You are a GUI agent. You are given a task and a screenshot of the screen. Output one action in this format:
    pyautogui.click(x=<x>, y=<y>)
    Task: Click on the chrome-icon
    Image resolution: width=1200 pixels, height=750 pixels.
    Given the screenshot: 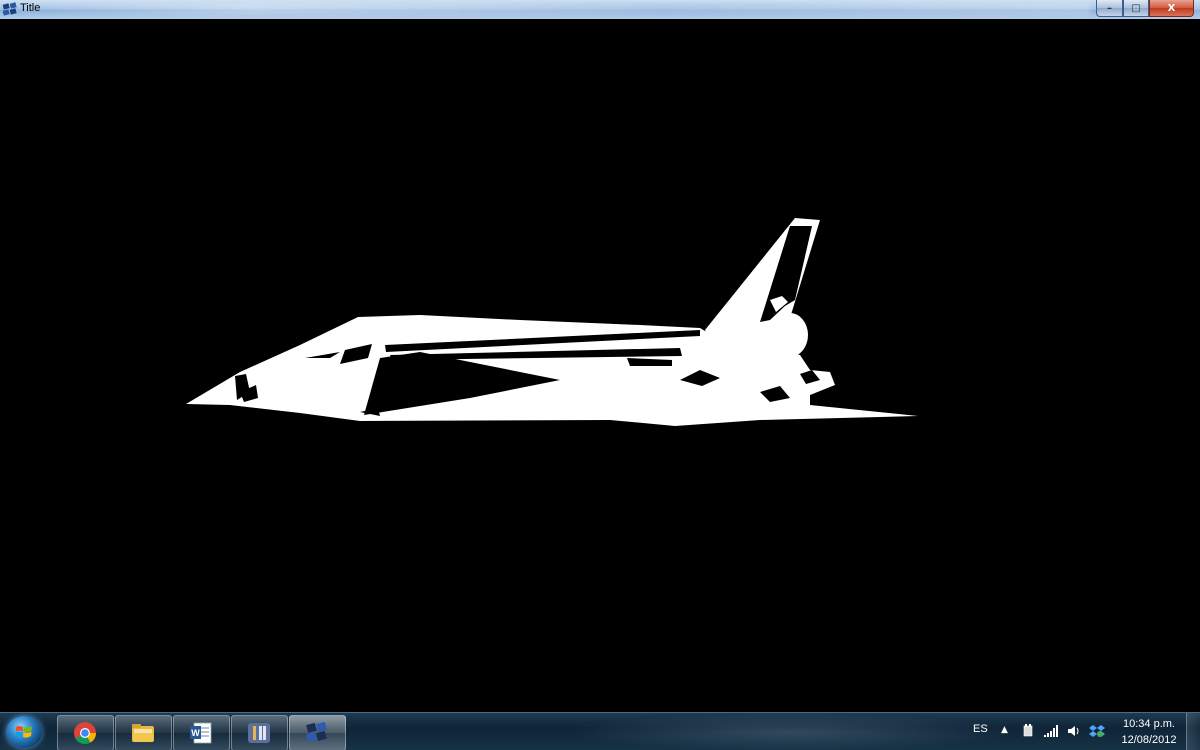 What is the action you would take?
    pyautogui.click(x=85, y=733)
    